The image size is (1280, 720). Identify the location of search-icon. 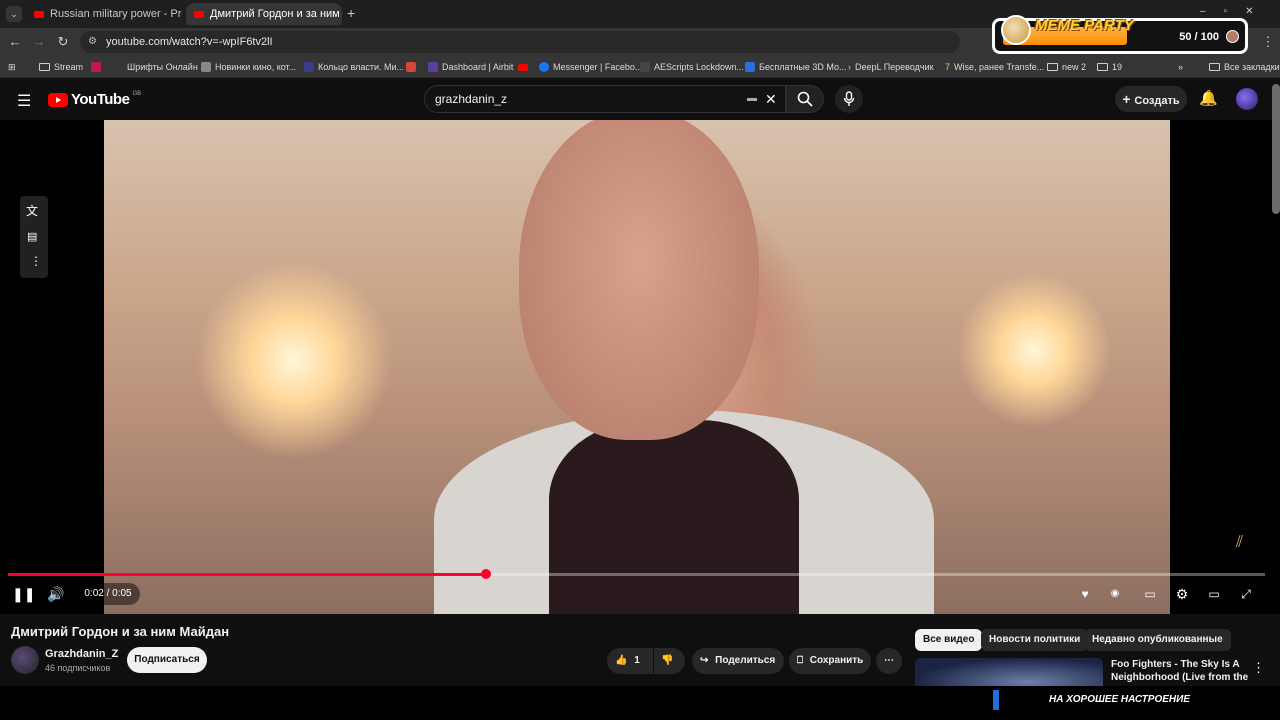
(805, 99).